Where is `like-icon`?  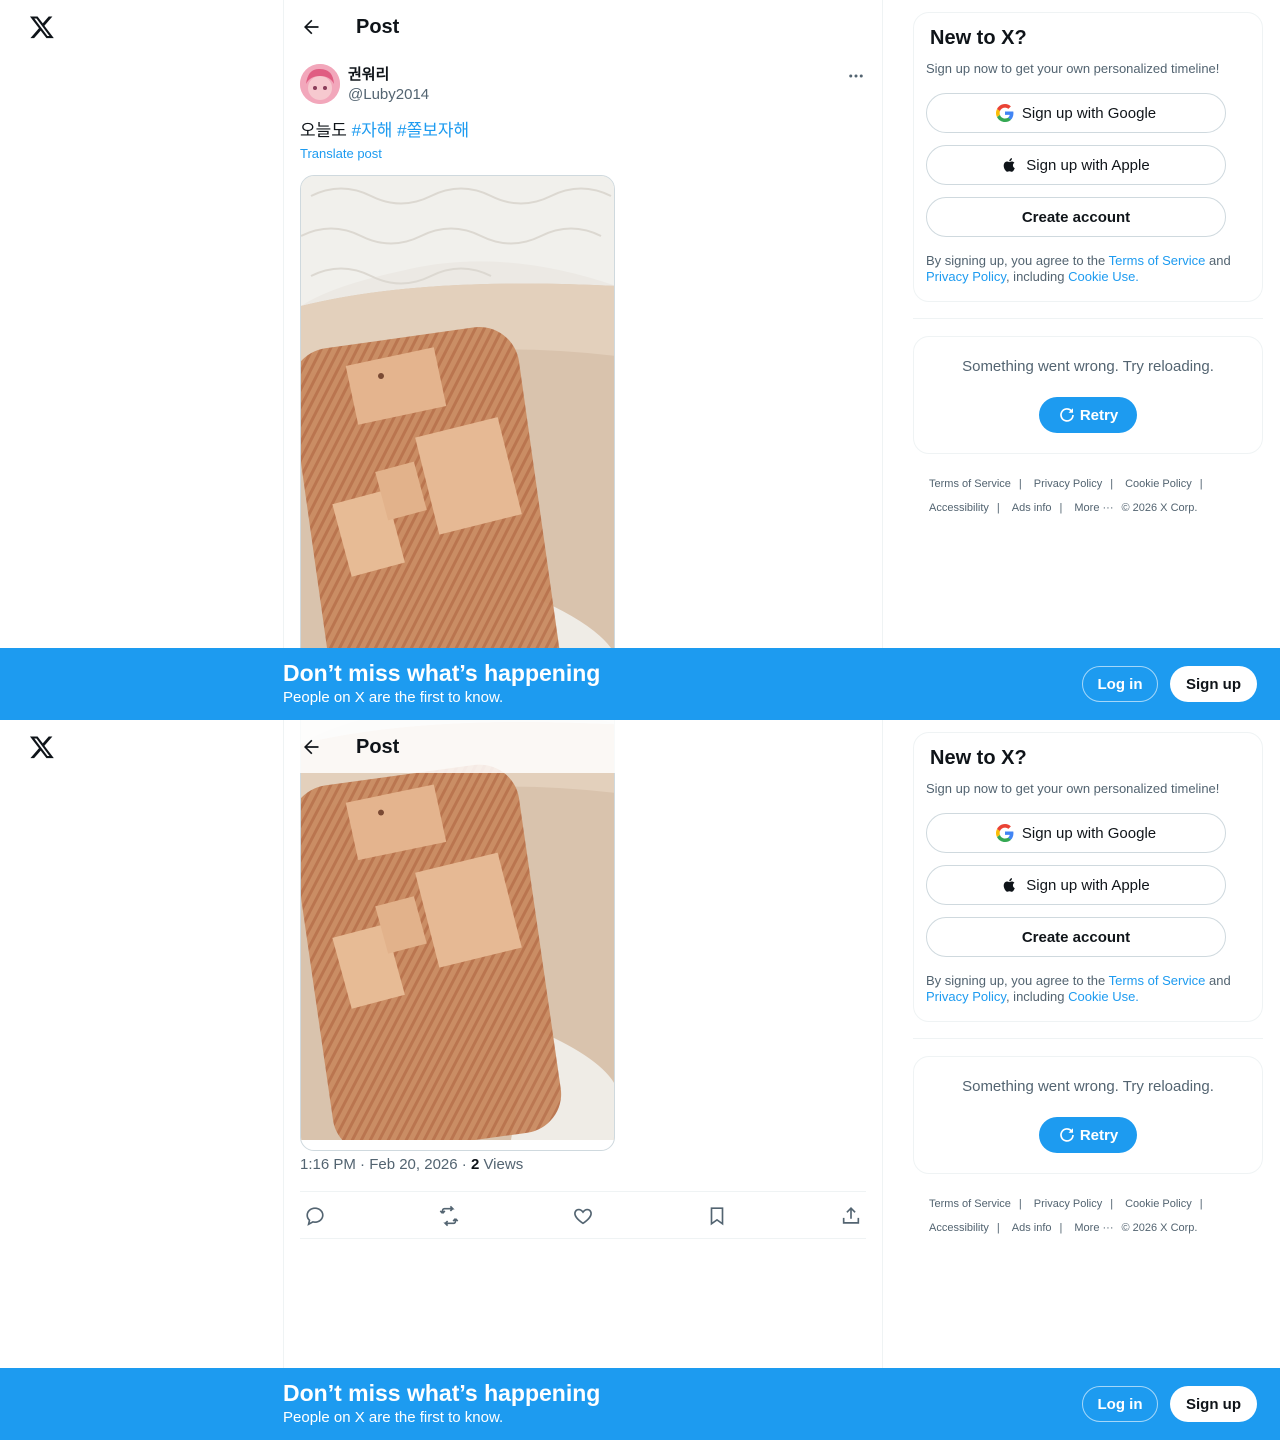
like-icon is located at coordinates (583, 1216).